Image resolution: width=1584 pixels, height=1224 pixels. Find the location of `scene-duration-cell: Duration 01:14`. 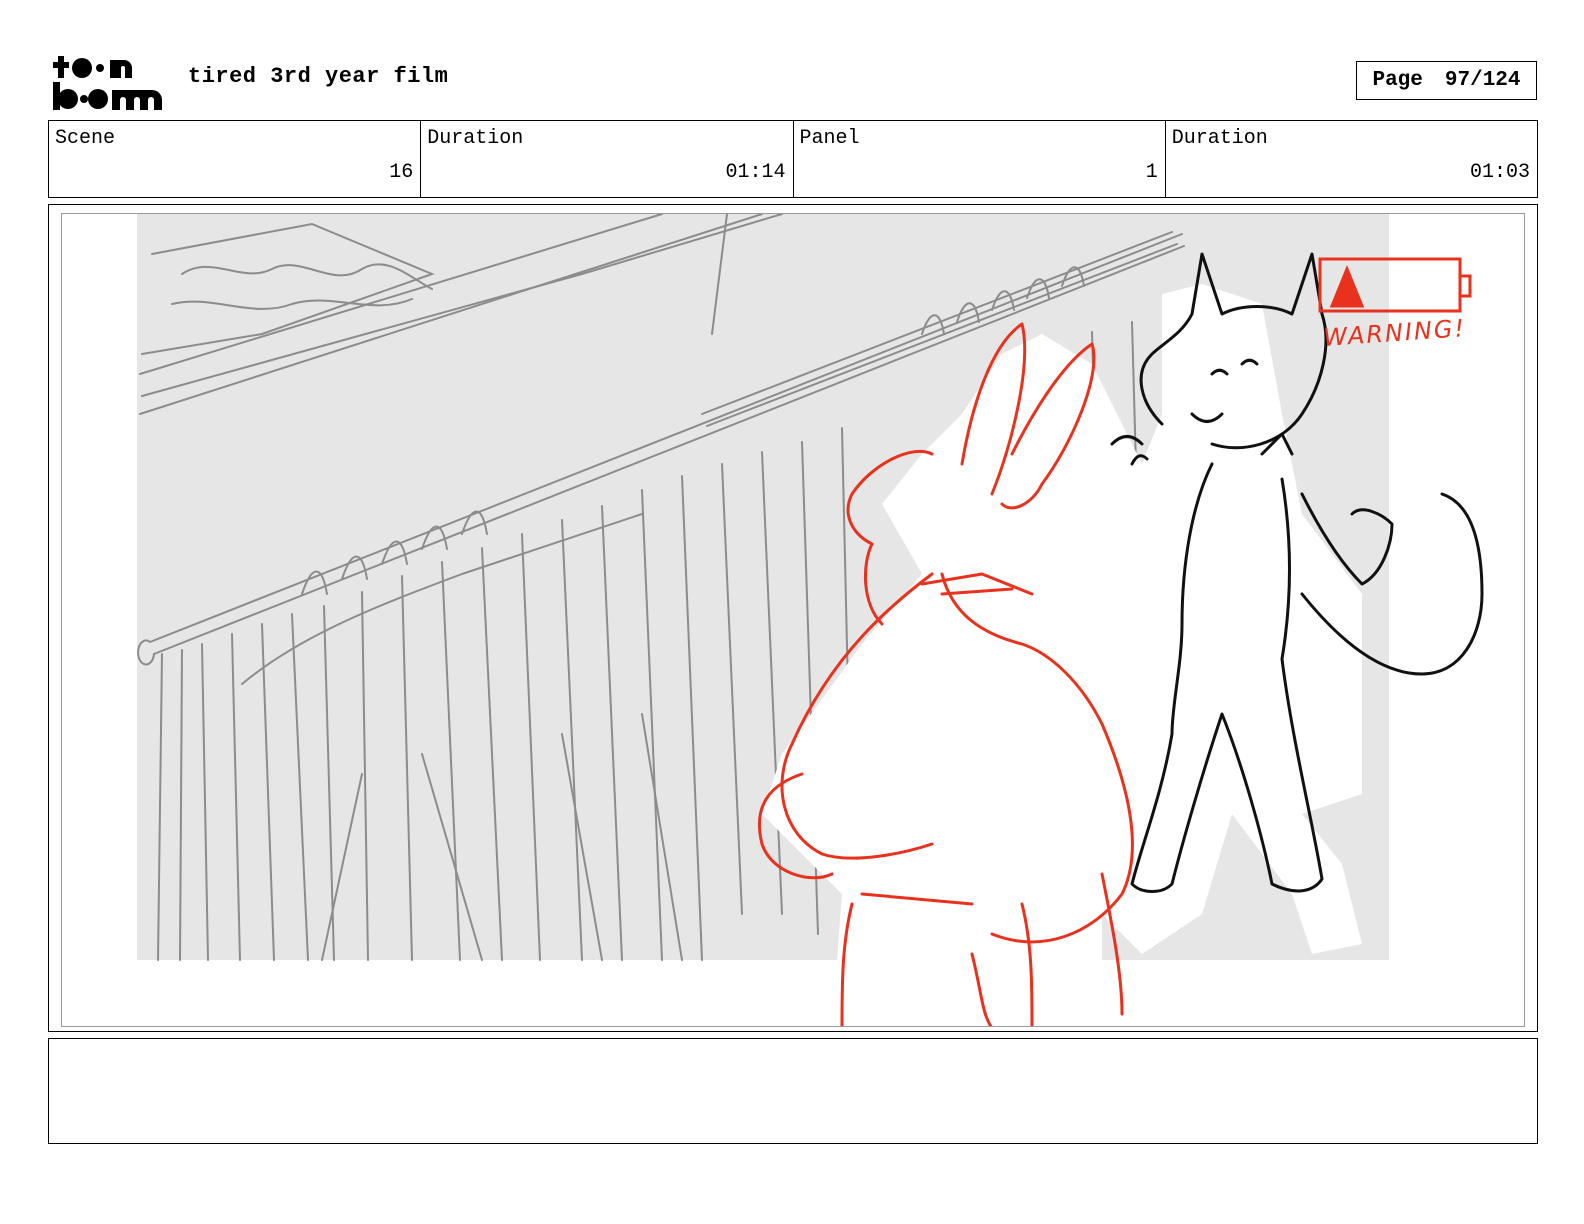

scene-duration-cell: Duration 01:14 is located at coordinates (607, 159).